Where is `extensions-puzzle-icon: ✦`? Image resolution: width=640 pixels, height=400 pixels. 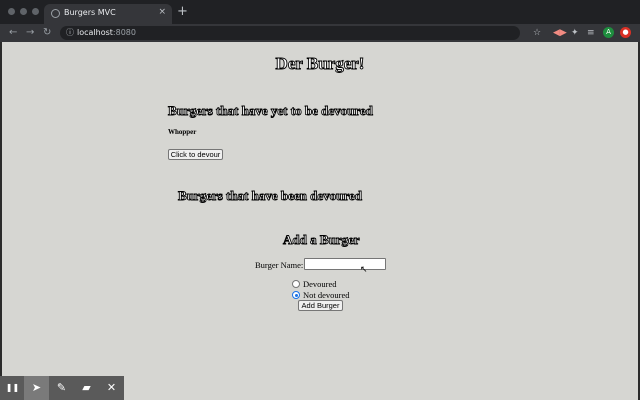 extensions-puzzle-icon: ✦ is located at coordinates (575, 33).